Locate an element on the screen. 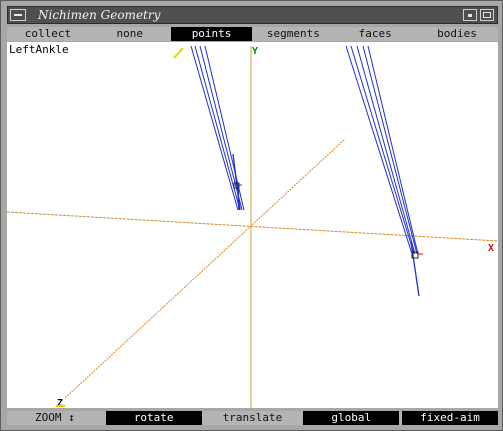  segment-bundle-right is located at coordinates (382, 150).